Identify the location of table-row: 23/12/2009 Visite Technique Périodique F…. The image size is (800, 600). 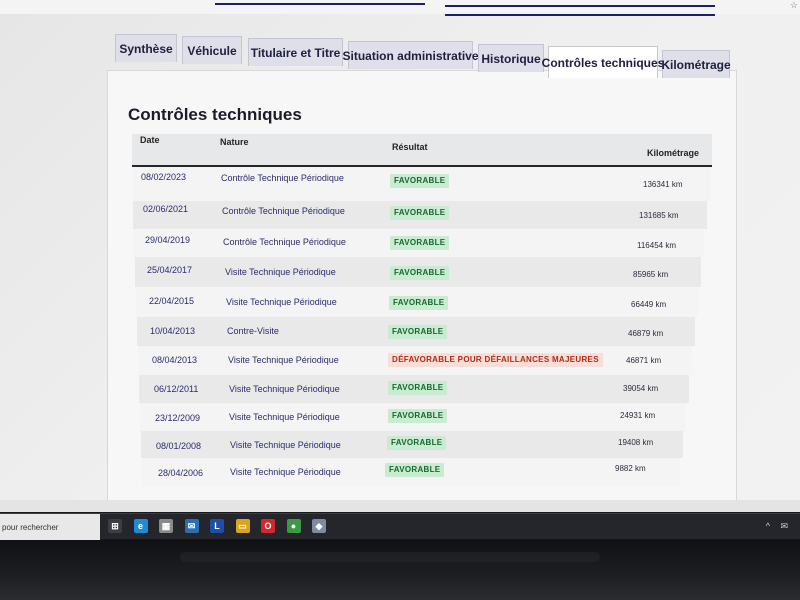
(413, 417).